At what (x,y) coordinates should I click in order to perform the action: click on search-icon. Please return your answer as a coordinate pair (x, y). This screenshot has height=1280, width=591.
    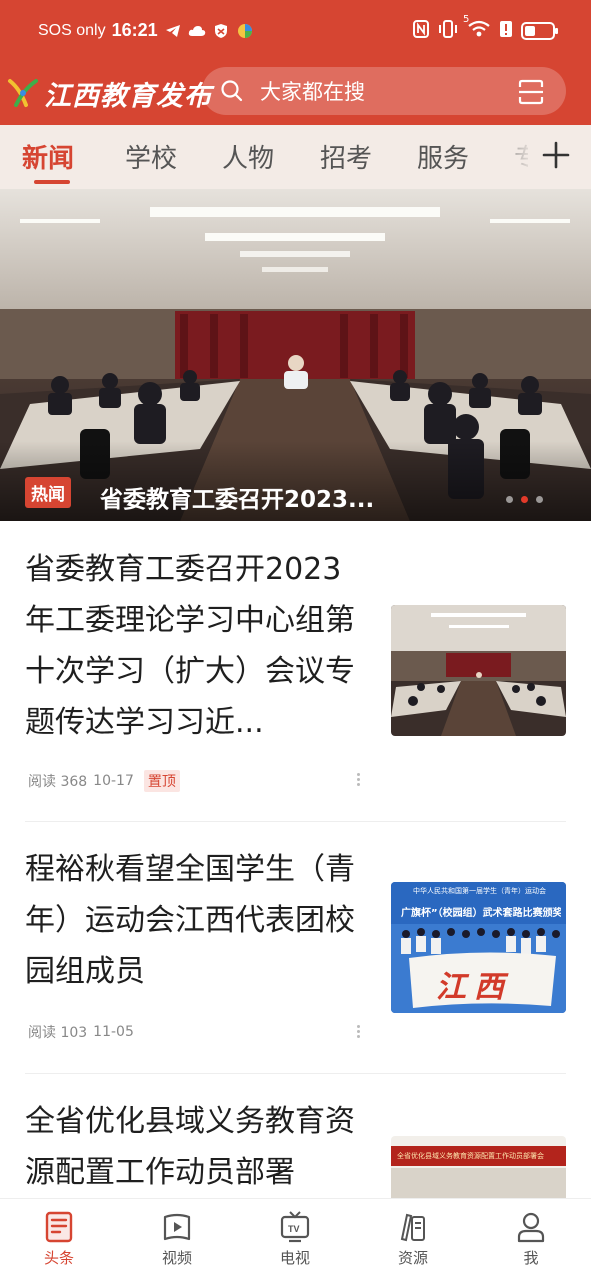
    Looking at the image, I should click on (232, 91).